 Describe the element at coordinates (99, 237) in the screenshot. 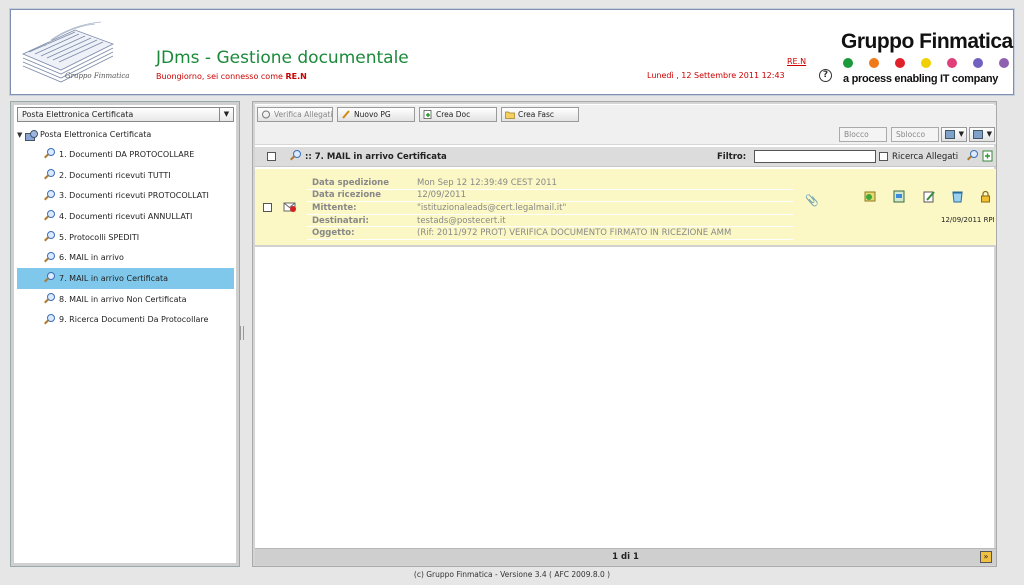

I see `sidebar-item-label: 5. Protocolli SPEDITI` at that location.